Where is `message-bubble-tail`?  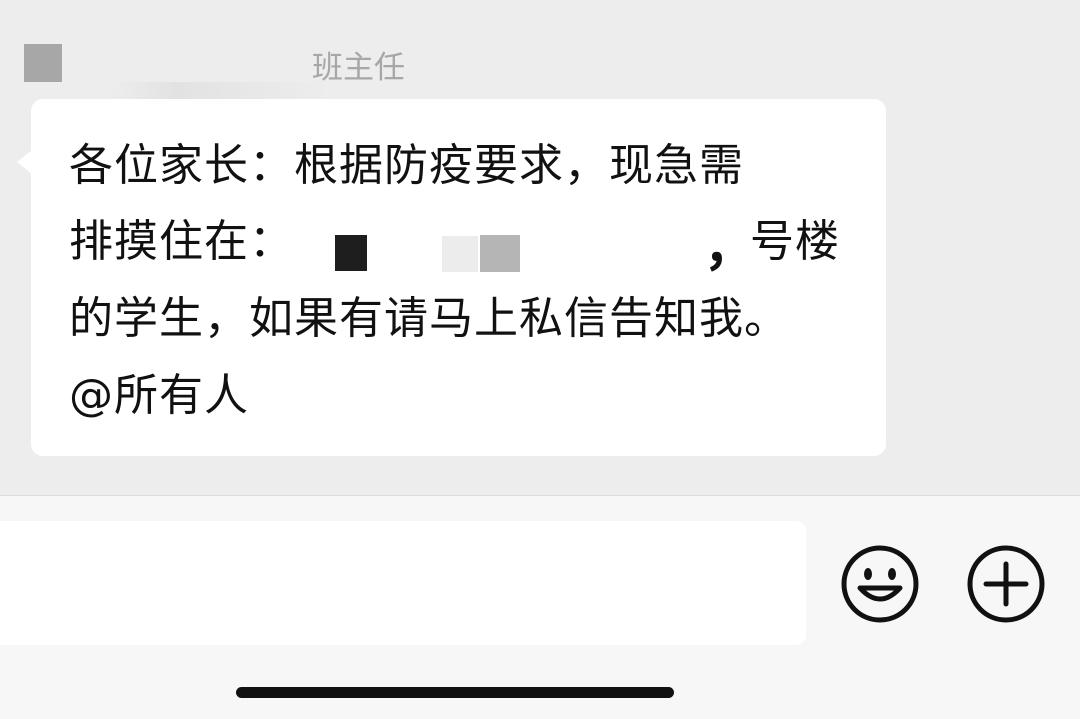 message-bubble-tail is located at coordinates (24, 162).